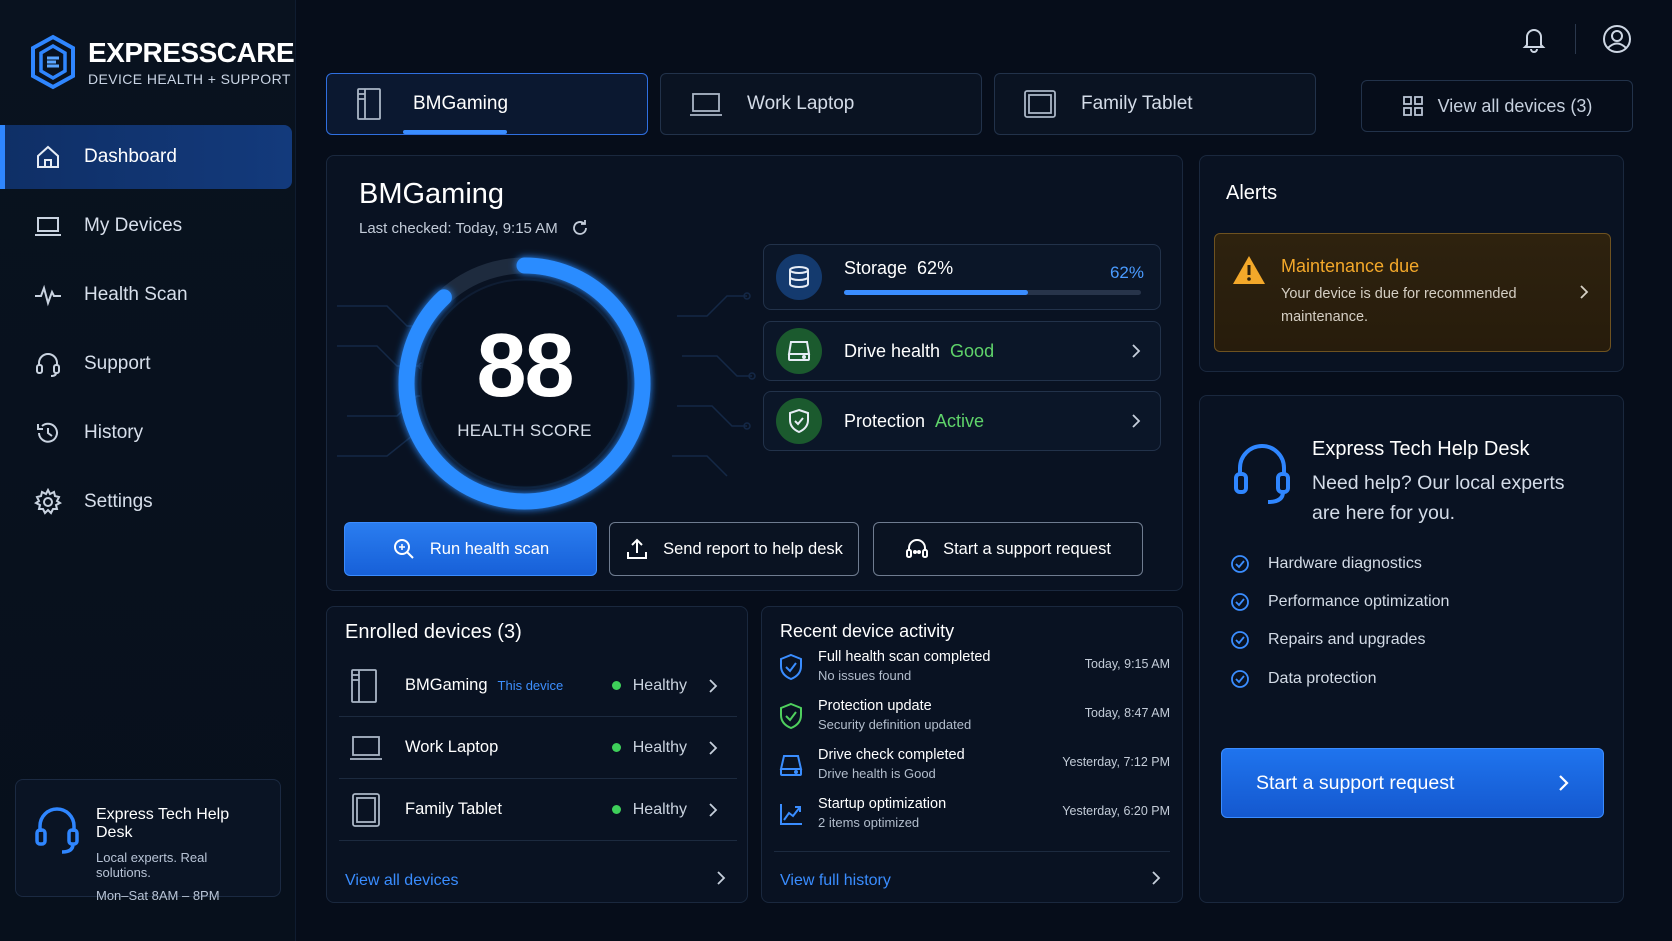 The width and height of the screenshot is (1672, 941). I want to click on support-label: Start a support request, so click(1027, 548).